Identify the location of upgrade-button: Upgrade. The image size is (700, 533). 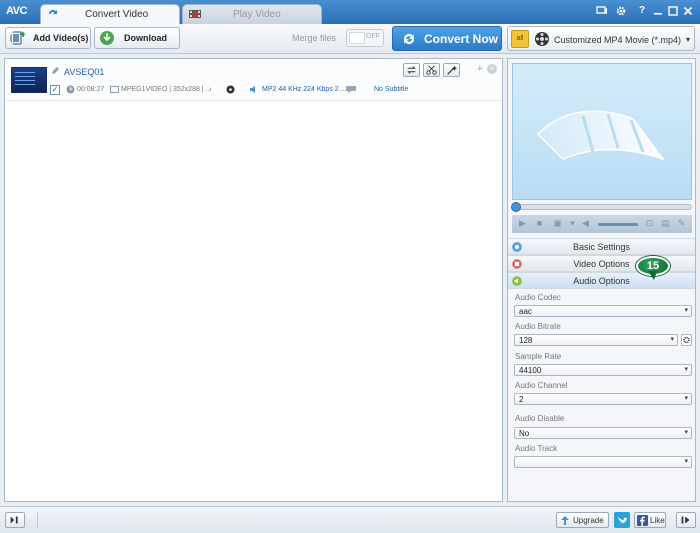
(582, 520).